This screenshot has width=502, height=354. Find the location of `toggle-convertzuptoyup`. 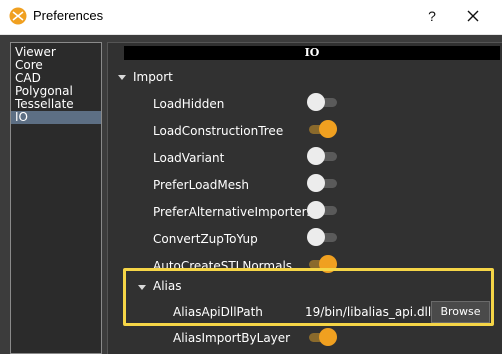

toggle-convertzuptoyup is located at coordinates (322, 237).